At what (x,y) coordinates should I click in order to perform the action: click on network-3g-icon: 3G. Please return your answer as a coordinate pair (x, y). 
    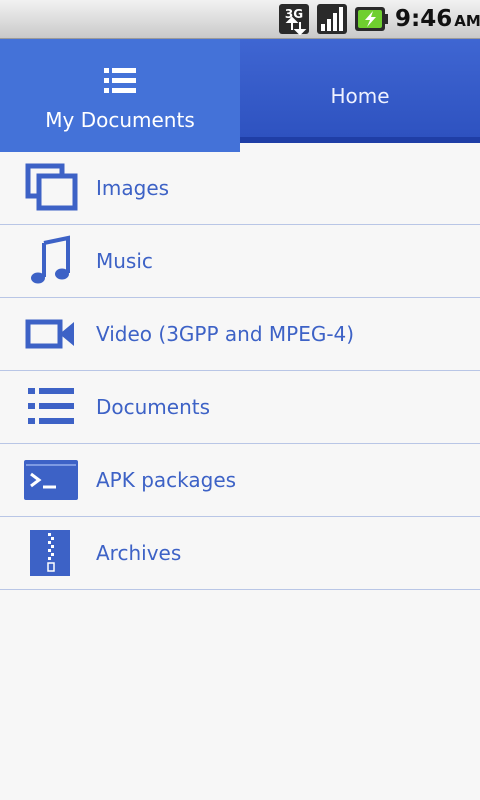
    Looking at the image, I should click on (294, 19).